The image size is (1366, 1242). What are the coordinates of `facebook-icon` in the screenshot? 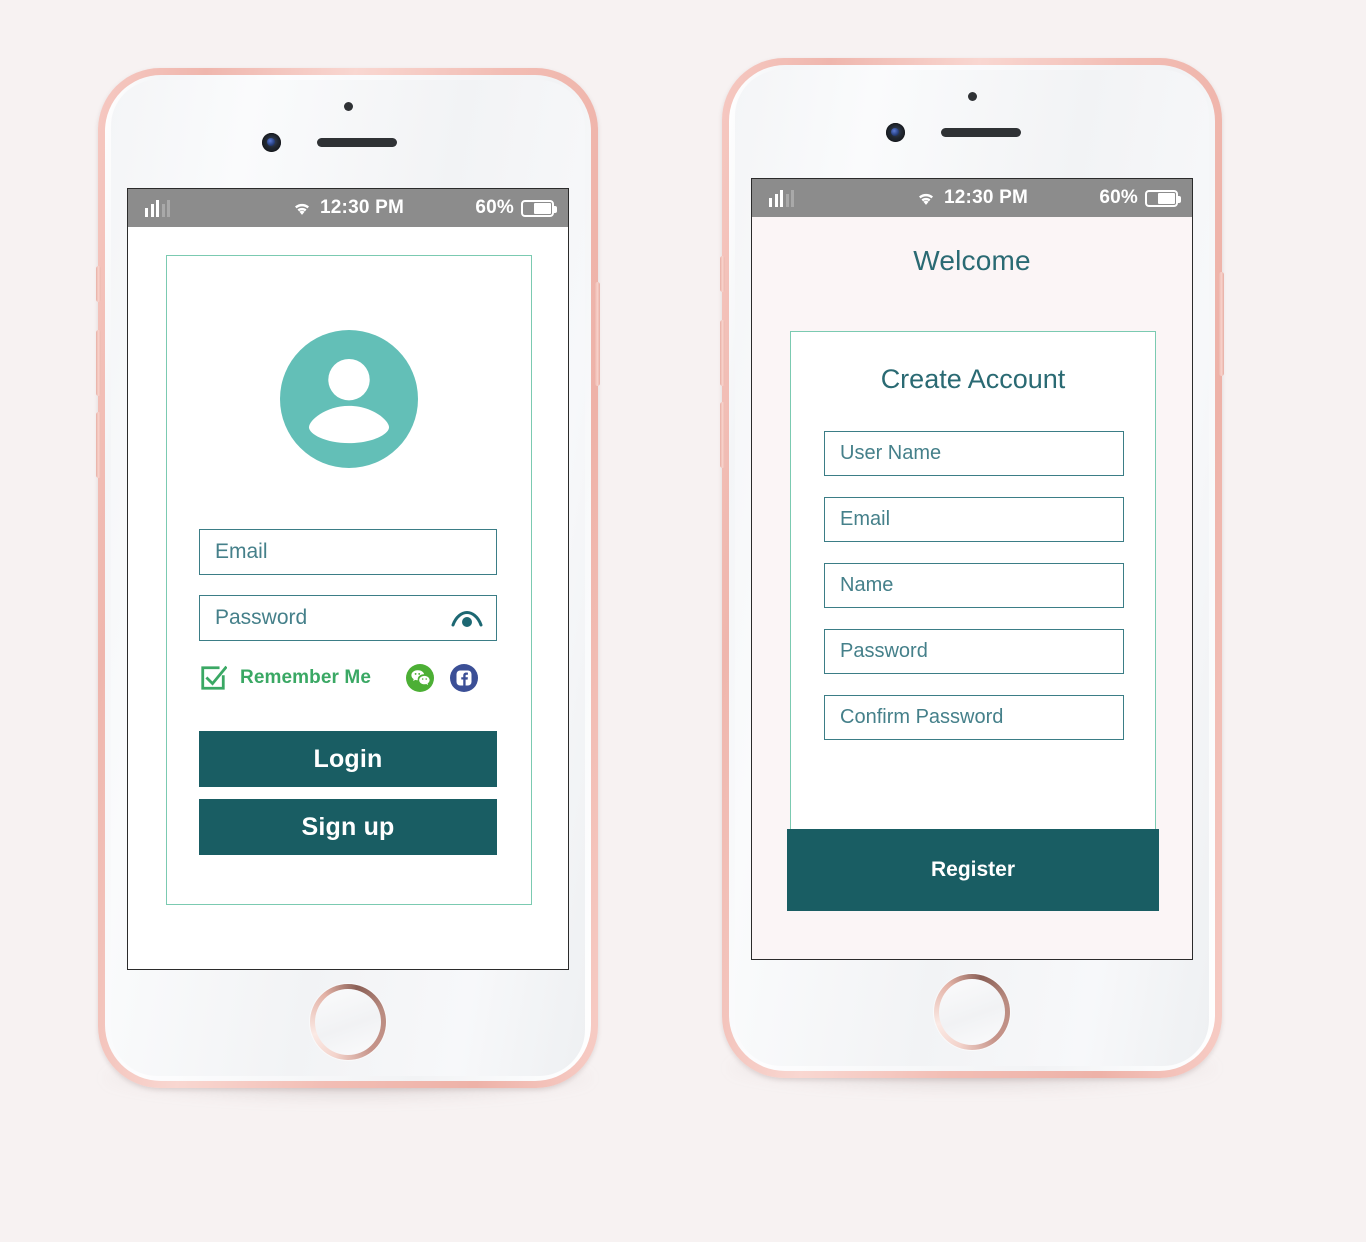 It's located at (464, 678).